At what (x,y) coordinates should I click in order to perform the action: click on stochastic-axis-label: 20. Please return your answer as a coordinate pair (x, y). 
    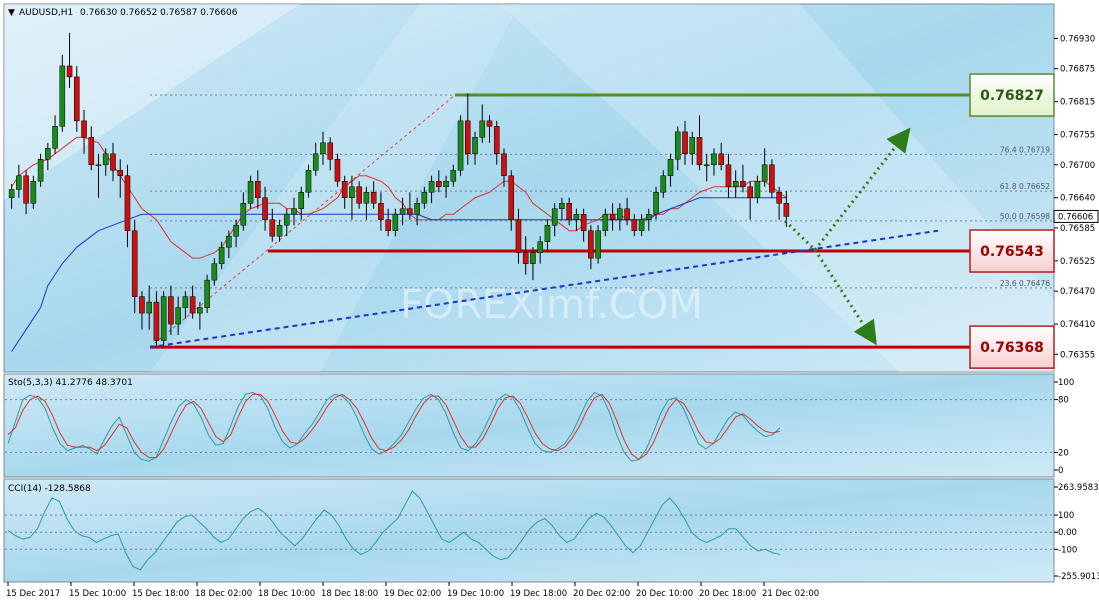
    Looking at the image, I should click on (1063, 453).